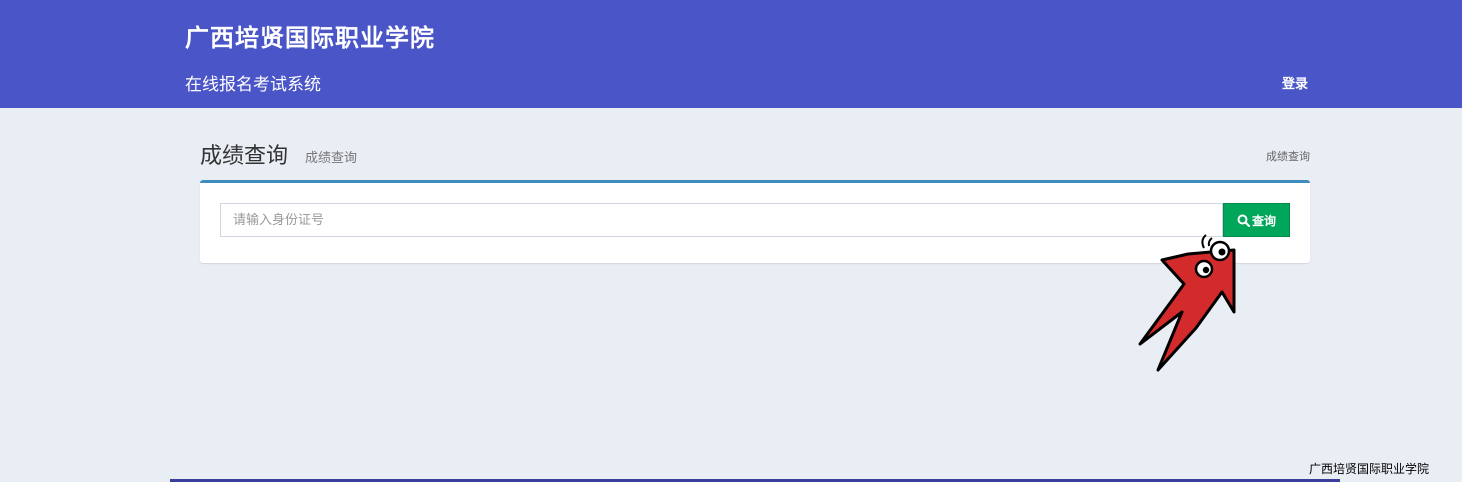  Describe the element at coordinates (1243, 220) in the screenshot. I see `search-icon` at that location.